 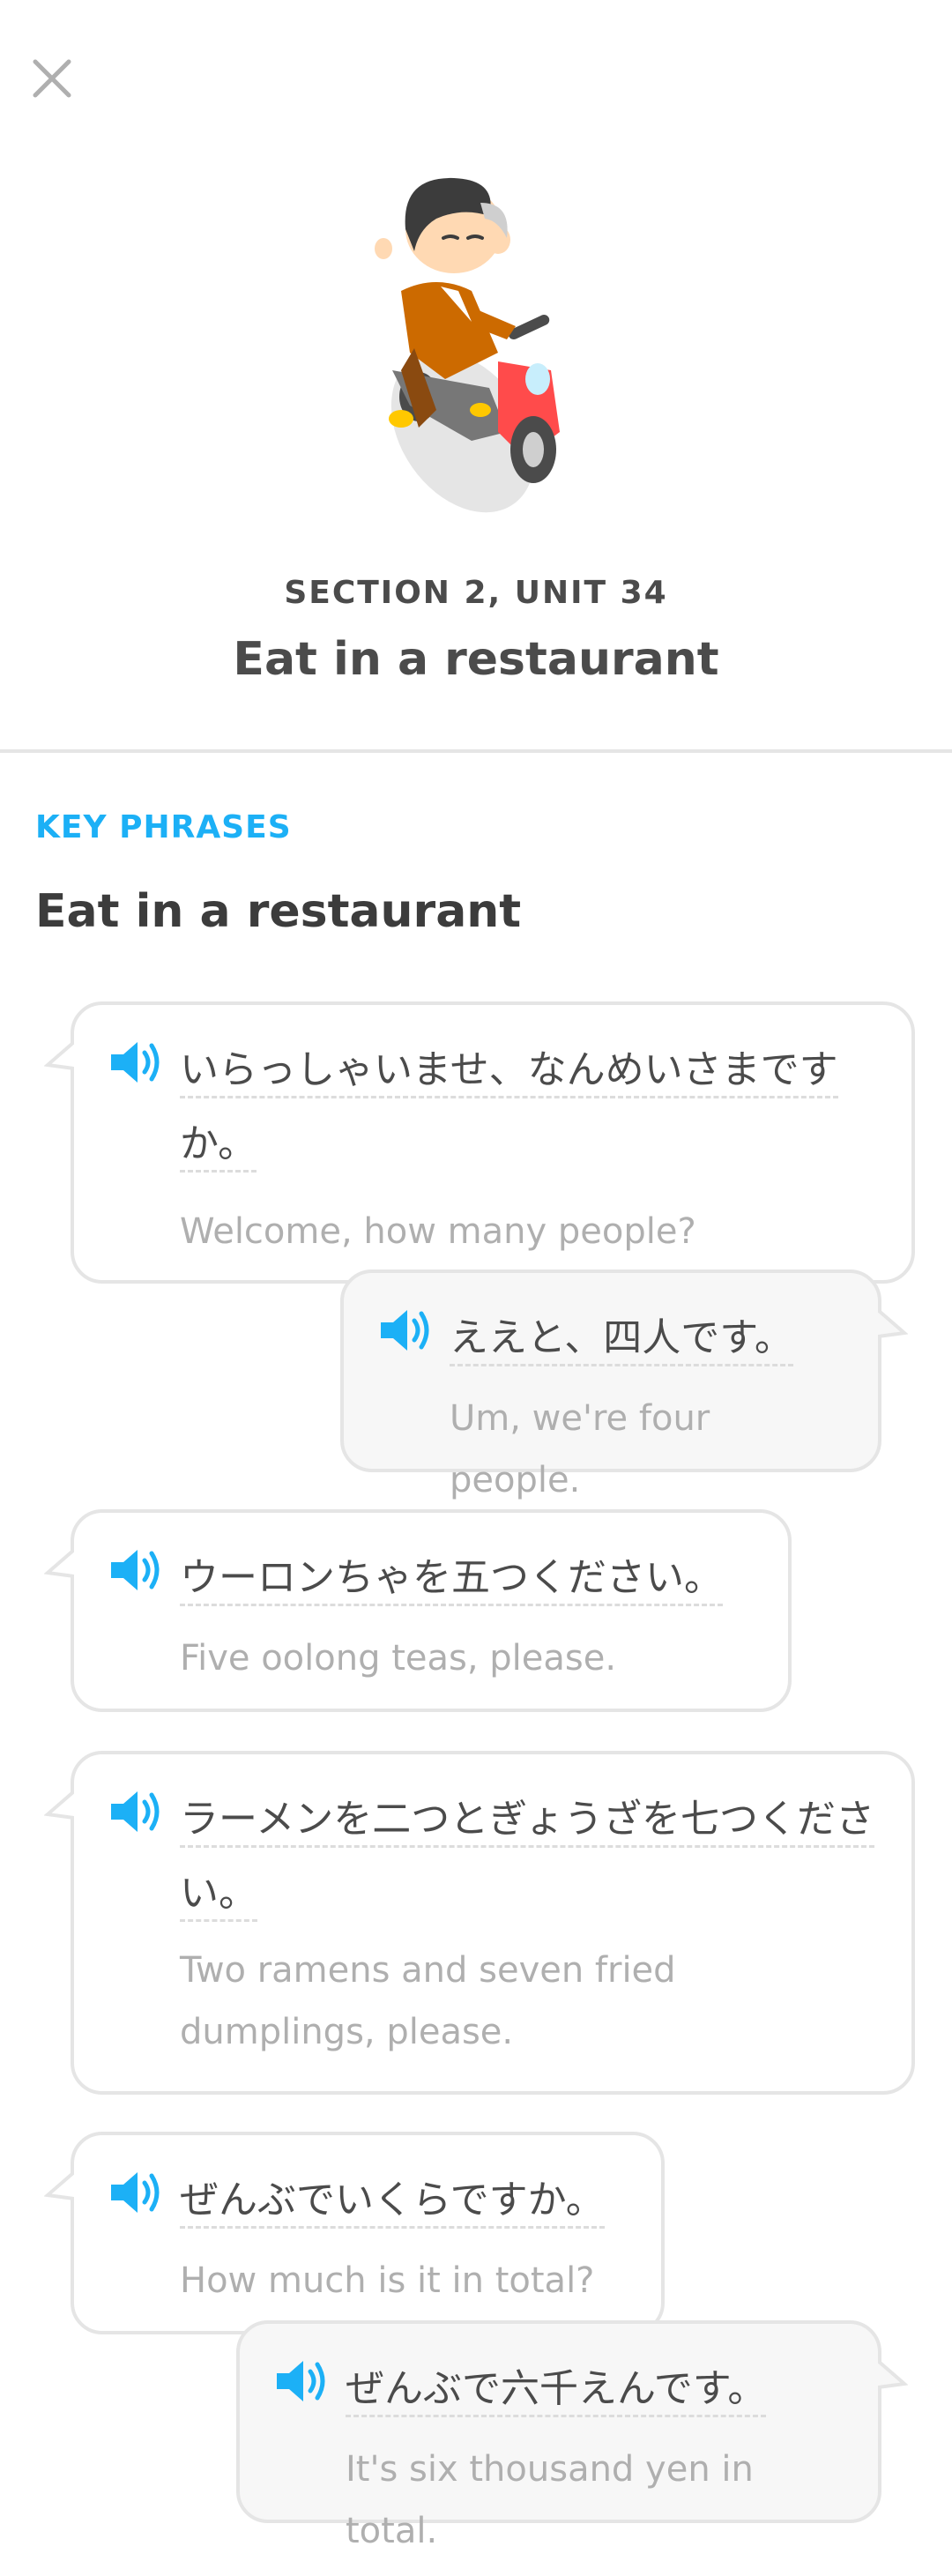 I want to click on japanese-phrase: いらっしゃいませ、なんめいさまですか。, so click(x=530, y=1107).